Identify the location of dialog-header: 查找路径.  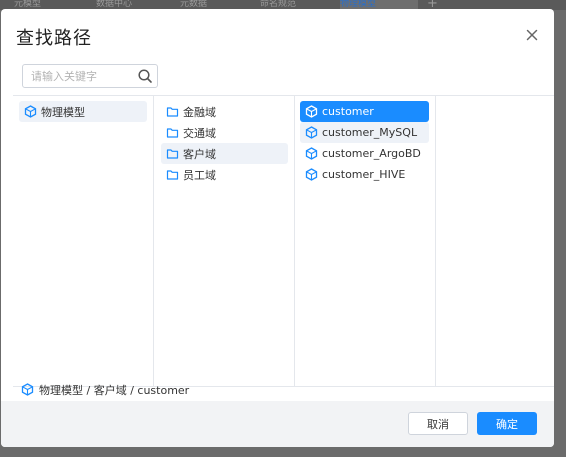
(277, 35).